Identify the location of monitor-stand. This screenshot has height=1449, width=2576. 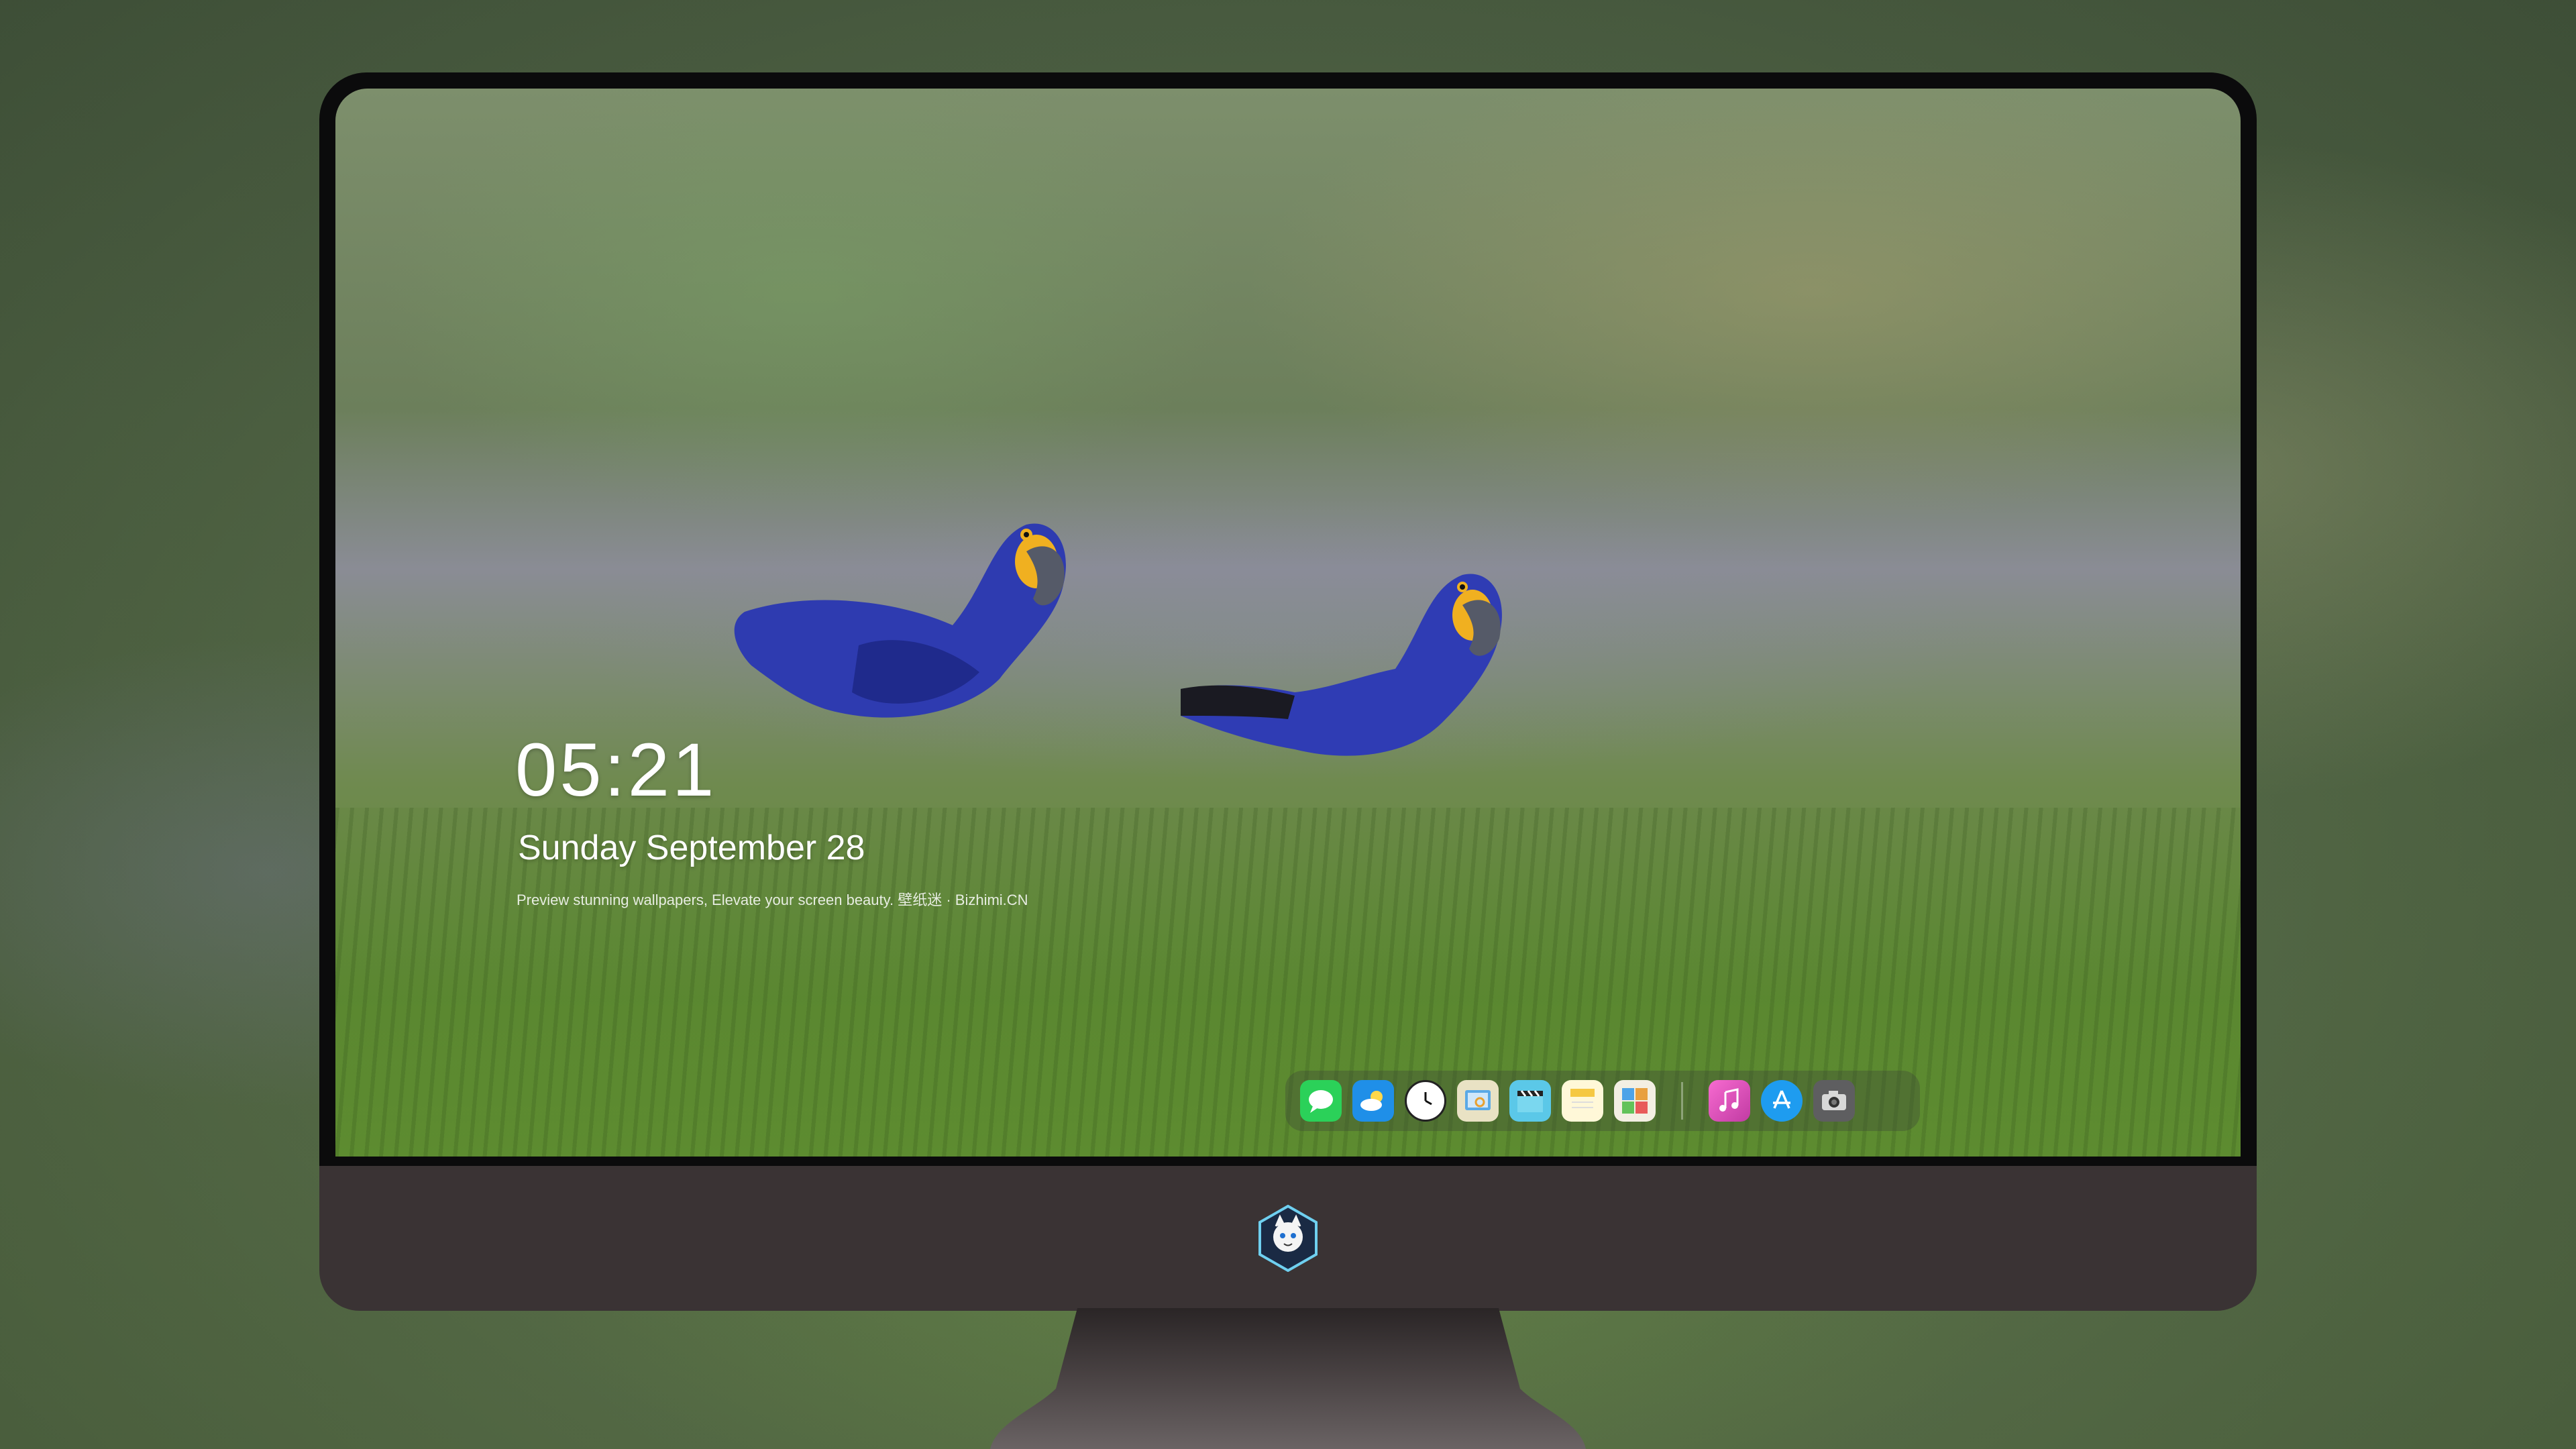
(1288, 1378).